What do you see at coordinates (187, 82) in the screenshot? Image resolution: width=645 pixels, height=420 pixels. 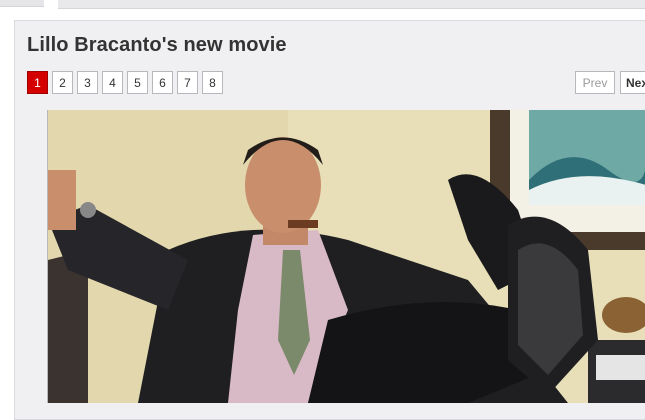 I see `page-button-7: 7` at bounding box center [187, 82].